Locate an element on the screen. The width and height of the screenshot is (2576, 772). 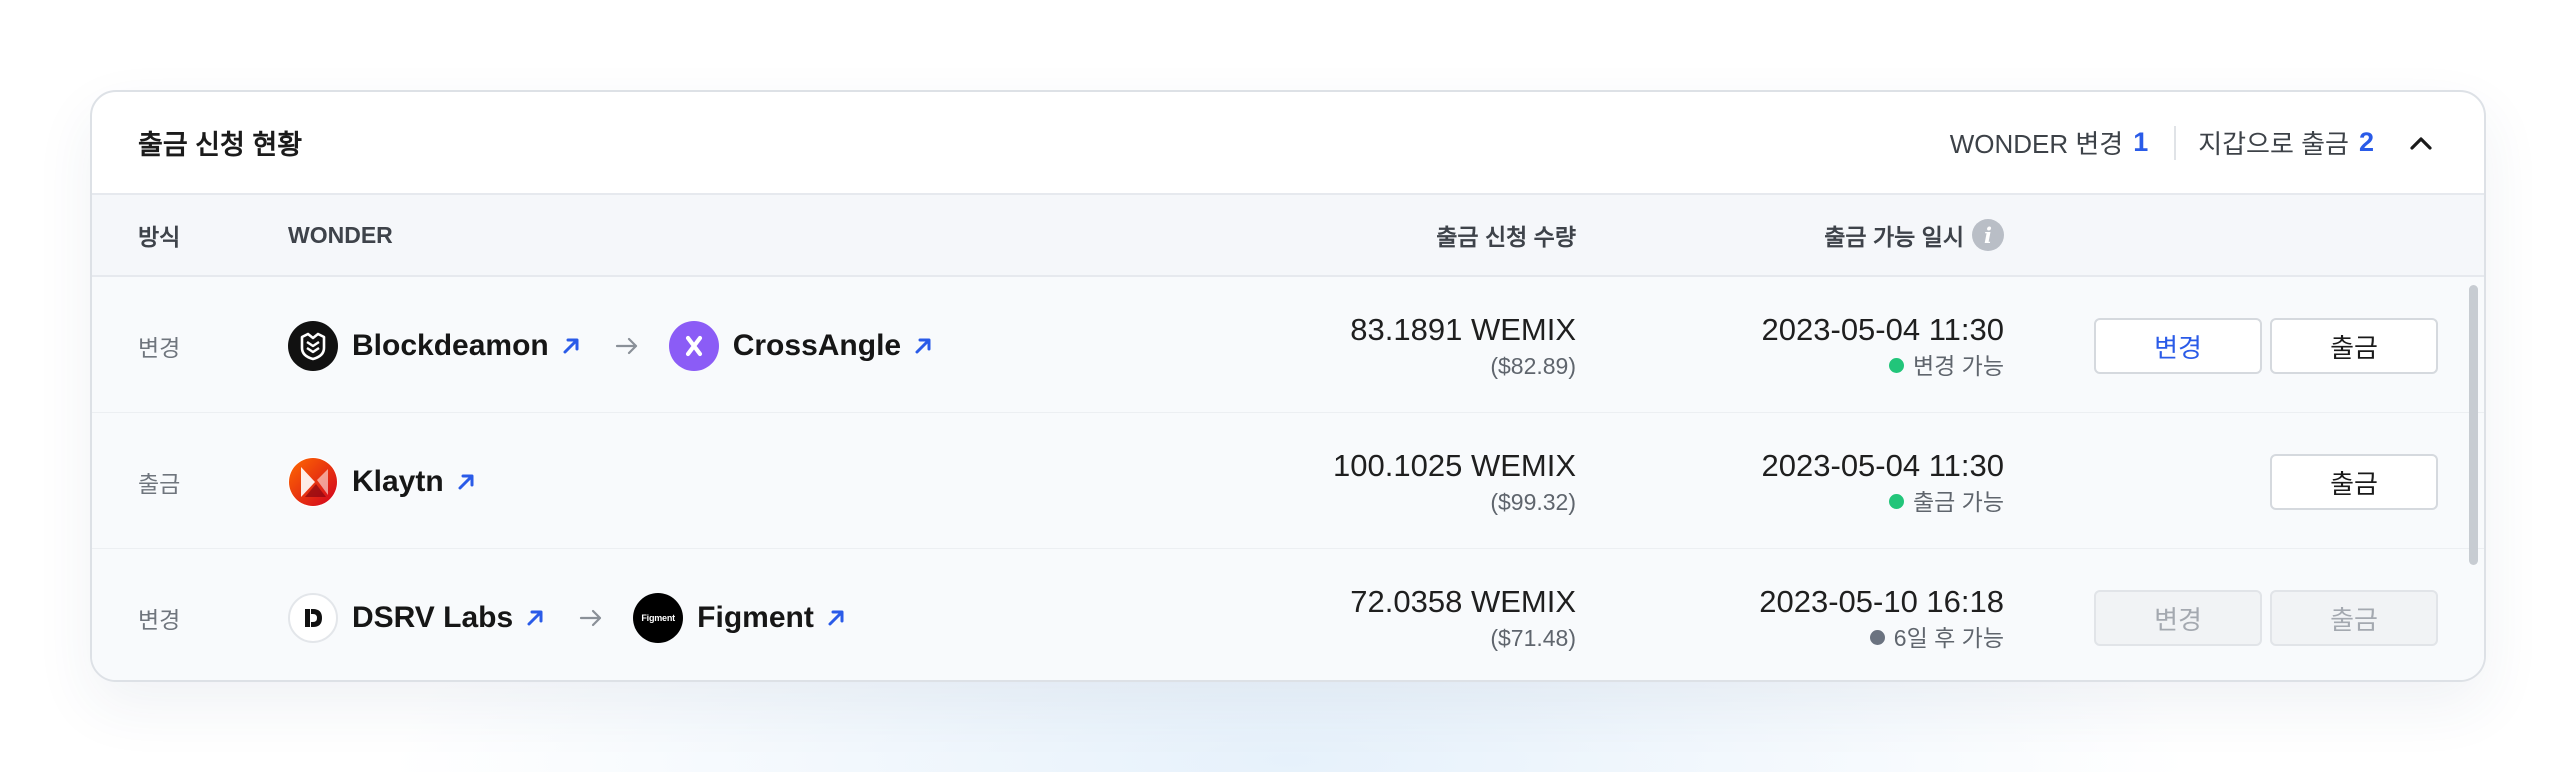
chevron-up-icon is located at coordinates (2421, 143).